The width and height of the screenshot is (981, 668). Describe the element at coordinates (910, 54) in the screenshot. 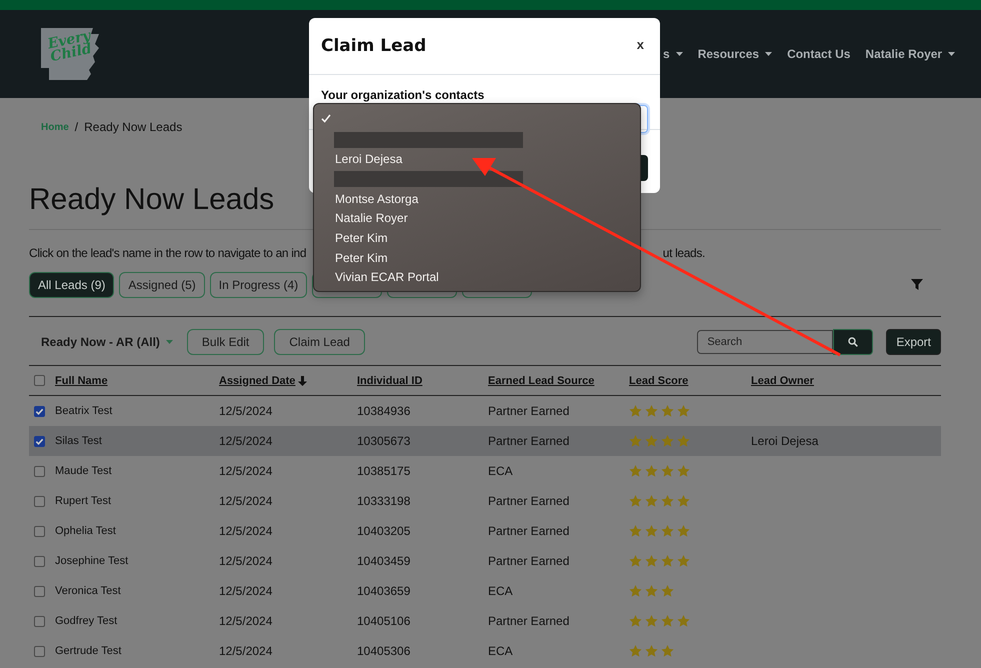

I see `nav-link: Natalie Royer` at that location.